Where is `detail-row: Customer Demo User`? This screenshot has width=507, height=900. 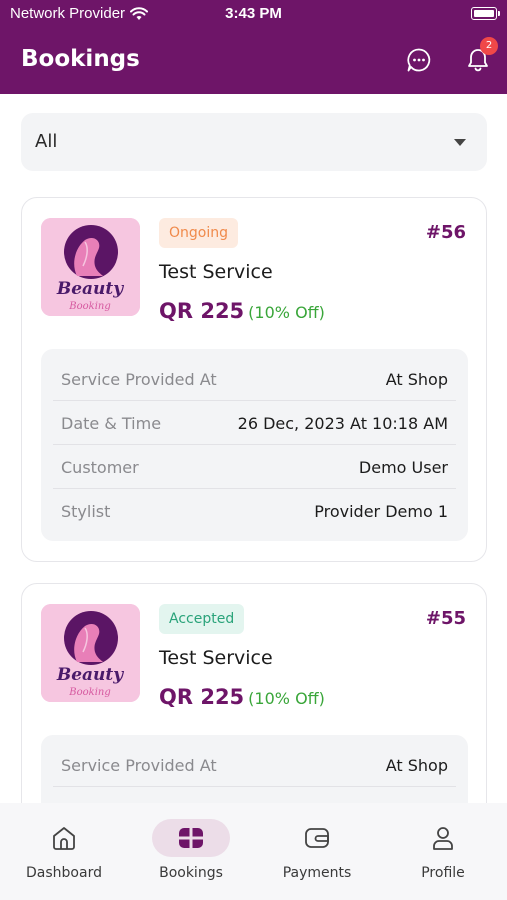
detail-row: Customer Demo User is located at coordinates (254, 467).